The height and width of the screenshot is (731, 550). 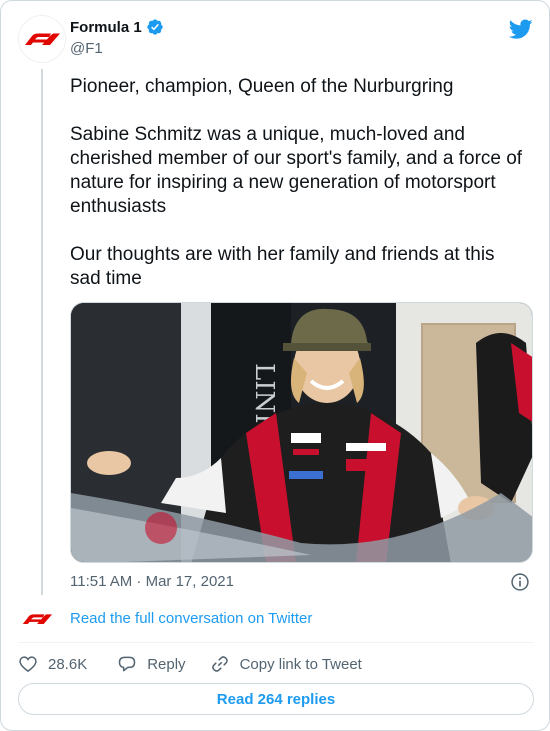 I want to click on divider, so click(x=276, y=642).